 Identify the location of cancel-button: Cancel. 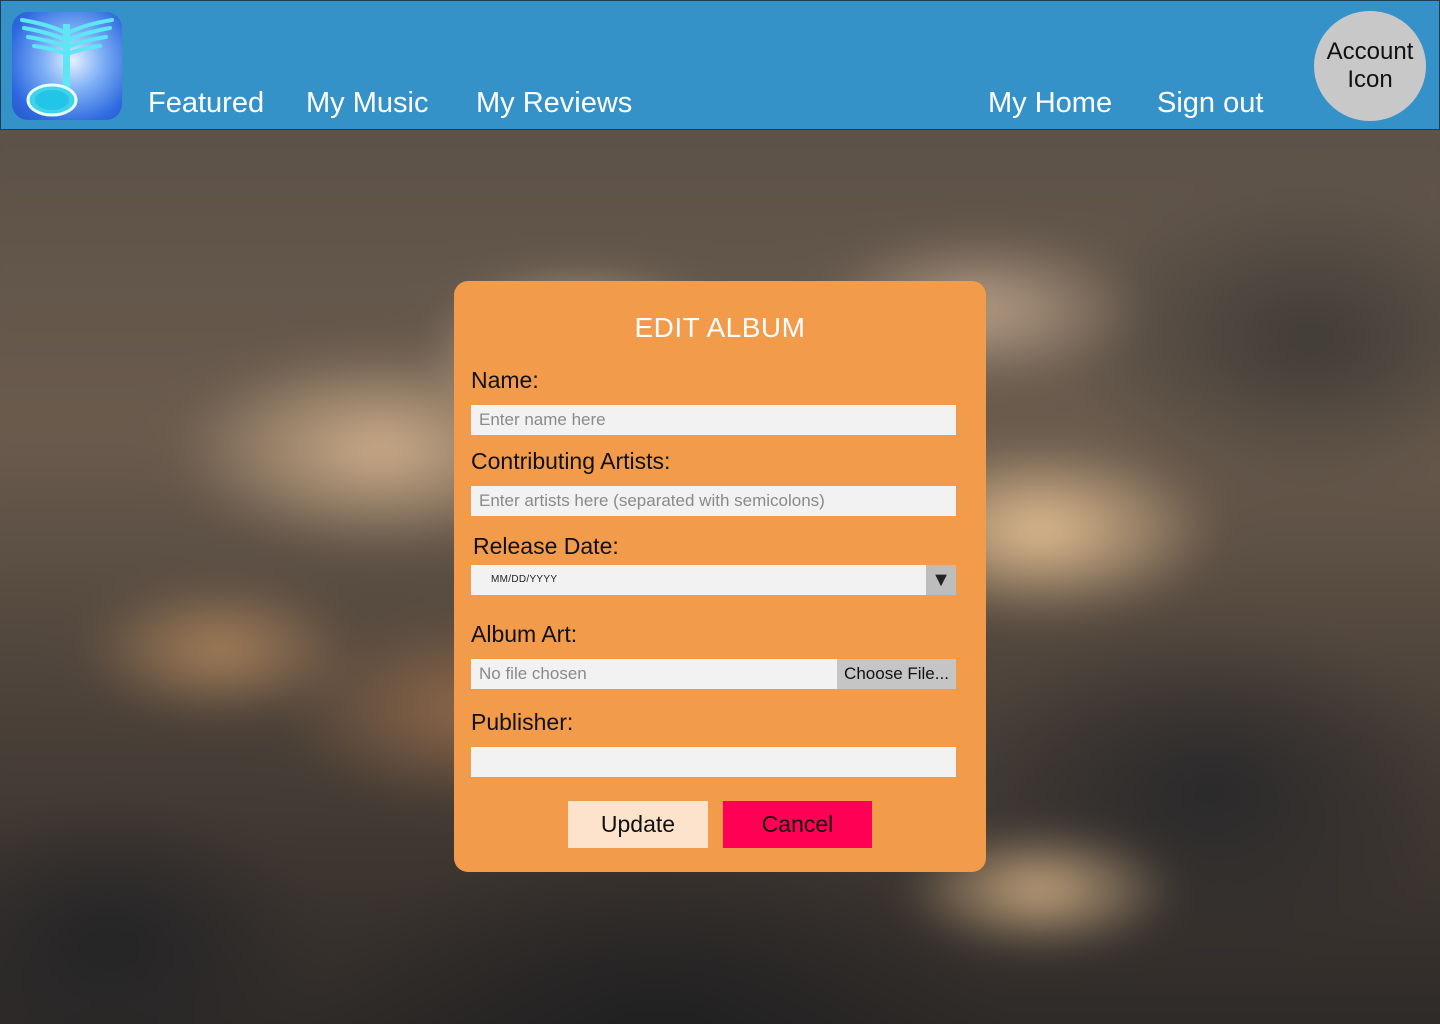
(797, 824).